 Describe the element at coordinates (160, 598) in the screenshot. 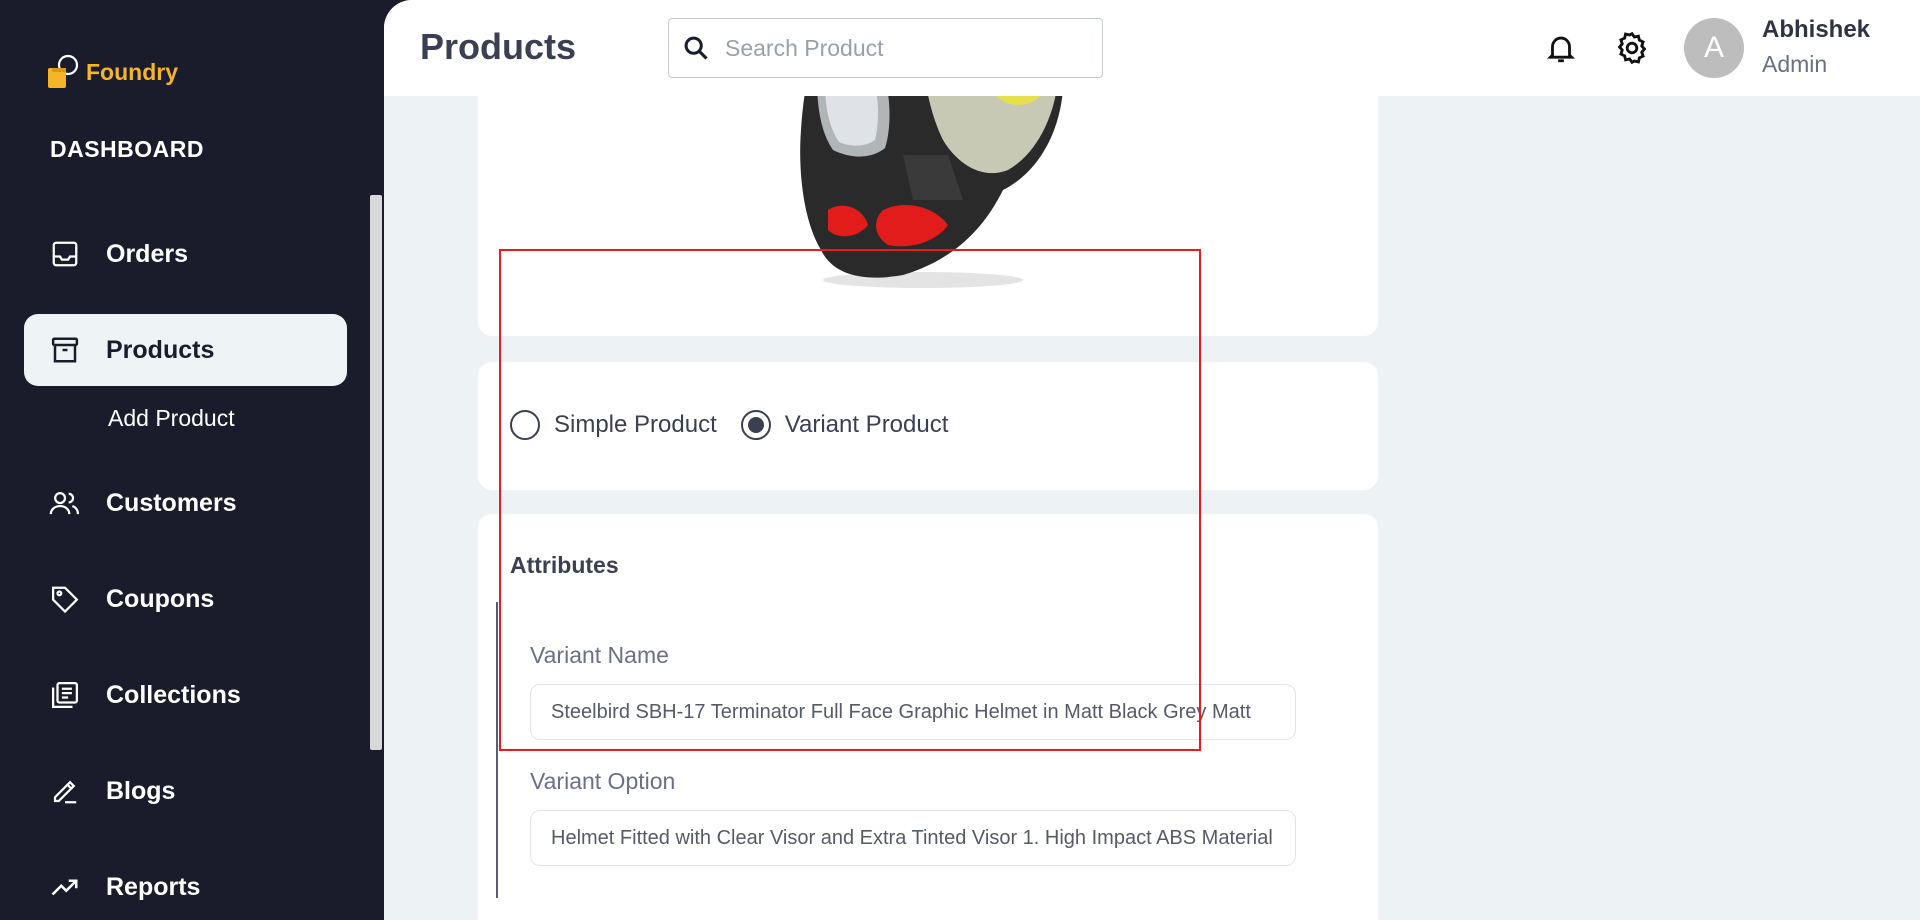

I see `sidebar-item-label: Coupons` at that location.